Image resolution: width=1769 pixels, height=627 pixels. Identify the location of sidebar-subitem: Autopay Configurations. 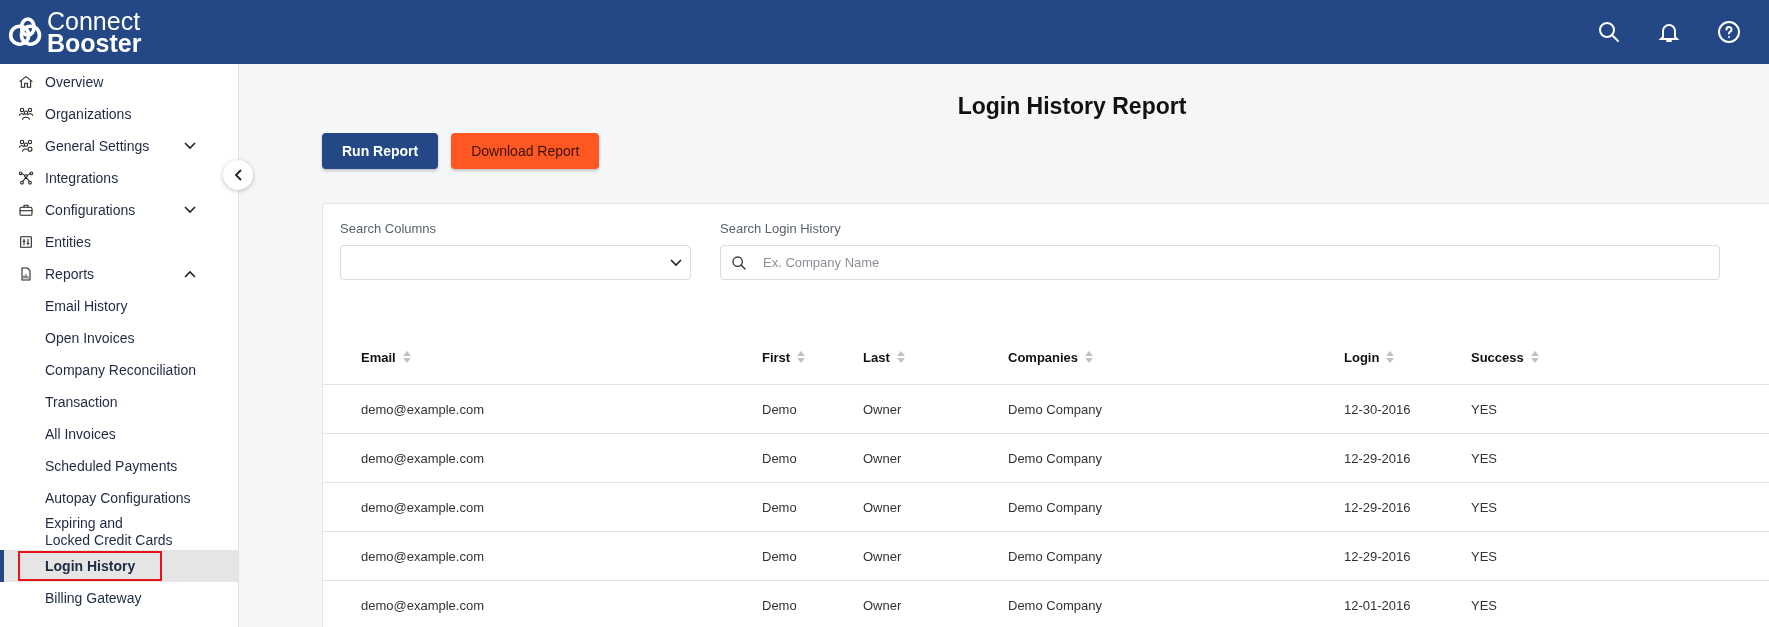
(119, 498).